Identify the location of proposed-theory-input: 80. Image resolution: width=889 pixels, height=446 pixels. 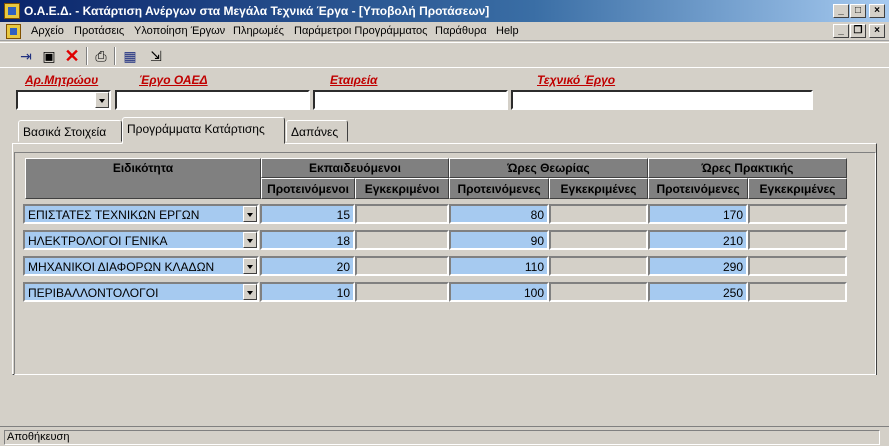
(499, 214).